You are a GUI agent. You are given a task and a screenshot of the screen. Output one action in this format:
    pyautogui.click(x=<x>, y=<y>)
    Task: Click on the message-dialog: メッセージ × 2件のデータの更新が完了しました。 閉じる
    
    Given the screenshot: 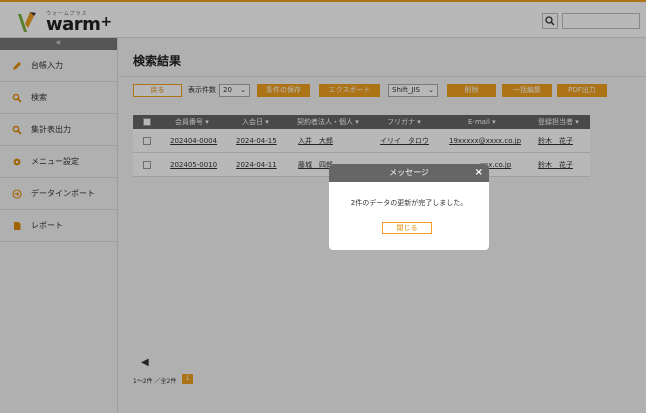 What is the action you would take?
    pyautogui.click(x=409, y=207)
    